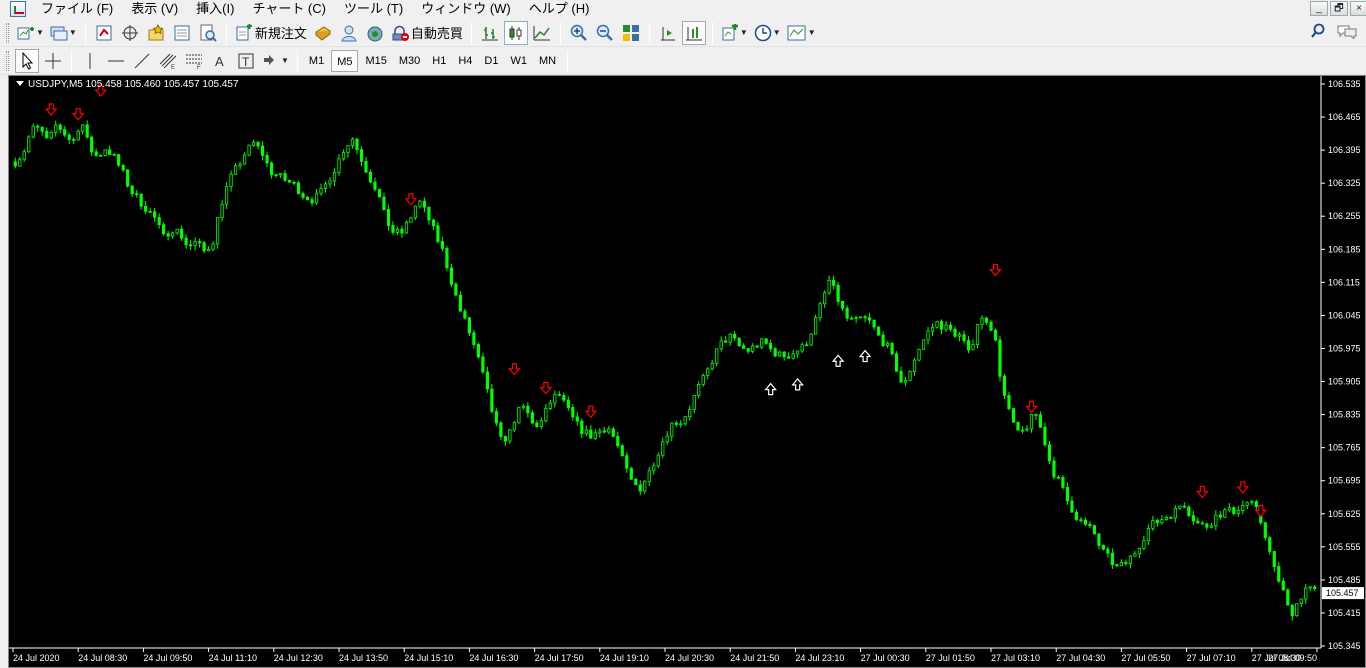 The height and width of the screenshot is (668, 1366). What do you see at coordinates (542, 33) in the screenshot?
I see `line-chart-button` at bounding box center [542, 33].